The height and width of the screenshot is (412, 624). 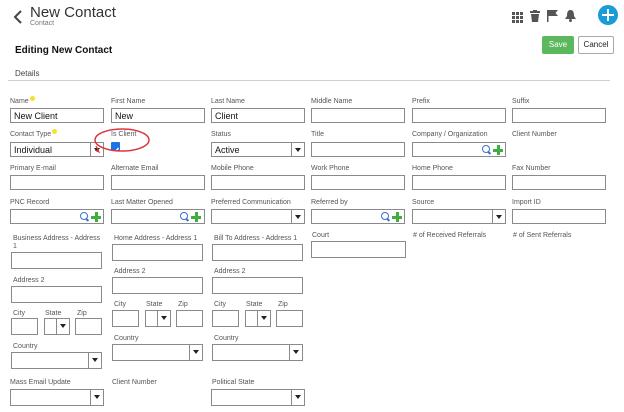 I want to click on referred-by-input, so click(x=358, y=216).